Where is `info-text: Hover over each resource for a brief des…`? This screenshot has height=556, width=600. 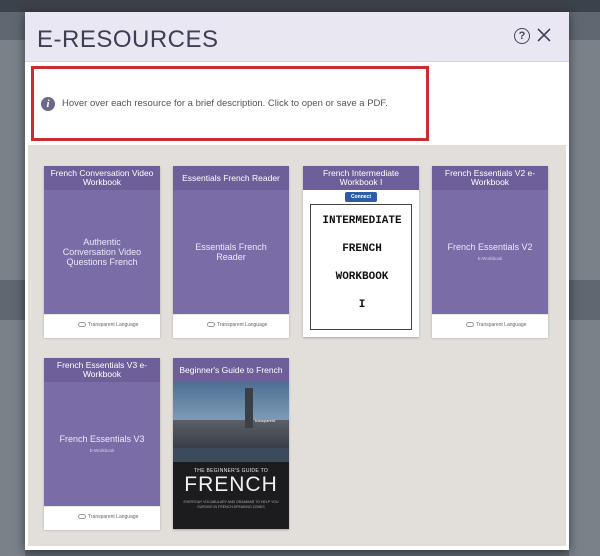
info-text: Hover over each resource for a brief des… is located at coordinates (225, 103).